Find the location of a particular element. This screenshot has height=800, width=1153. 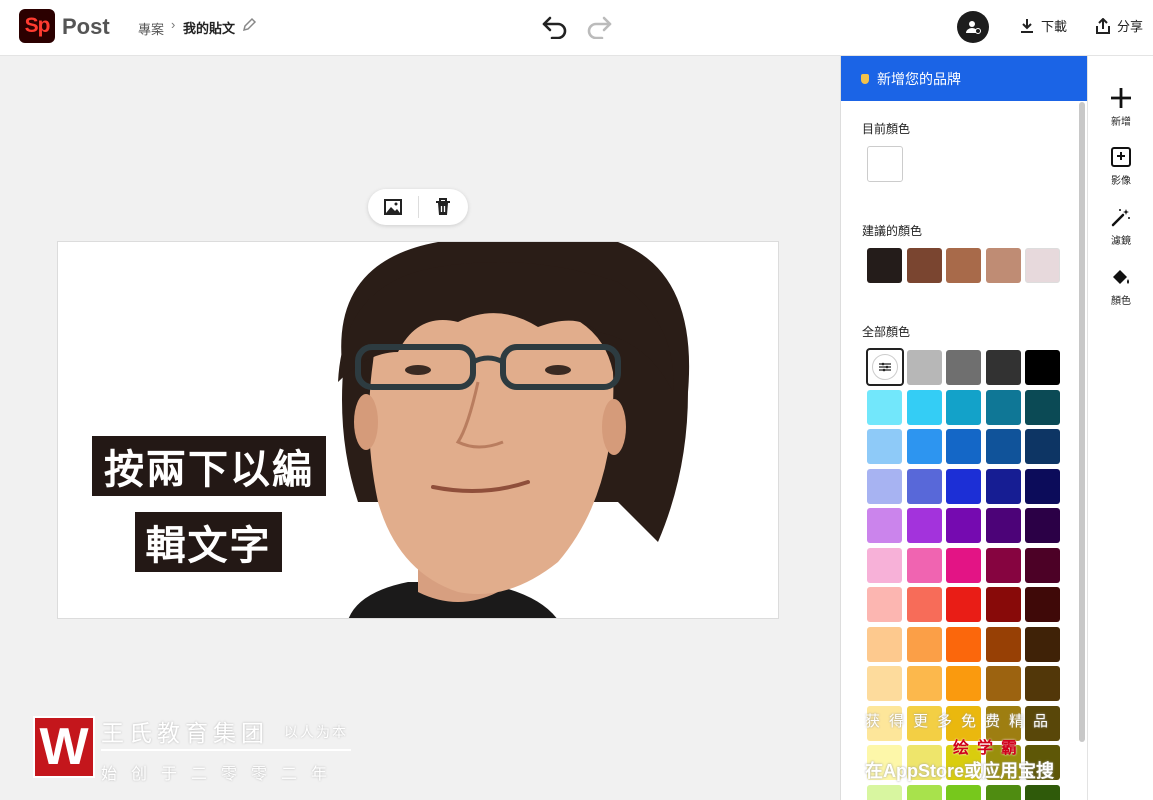

text-block-line-1: 按兩下以編 is located at coordinates (209, 466).